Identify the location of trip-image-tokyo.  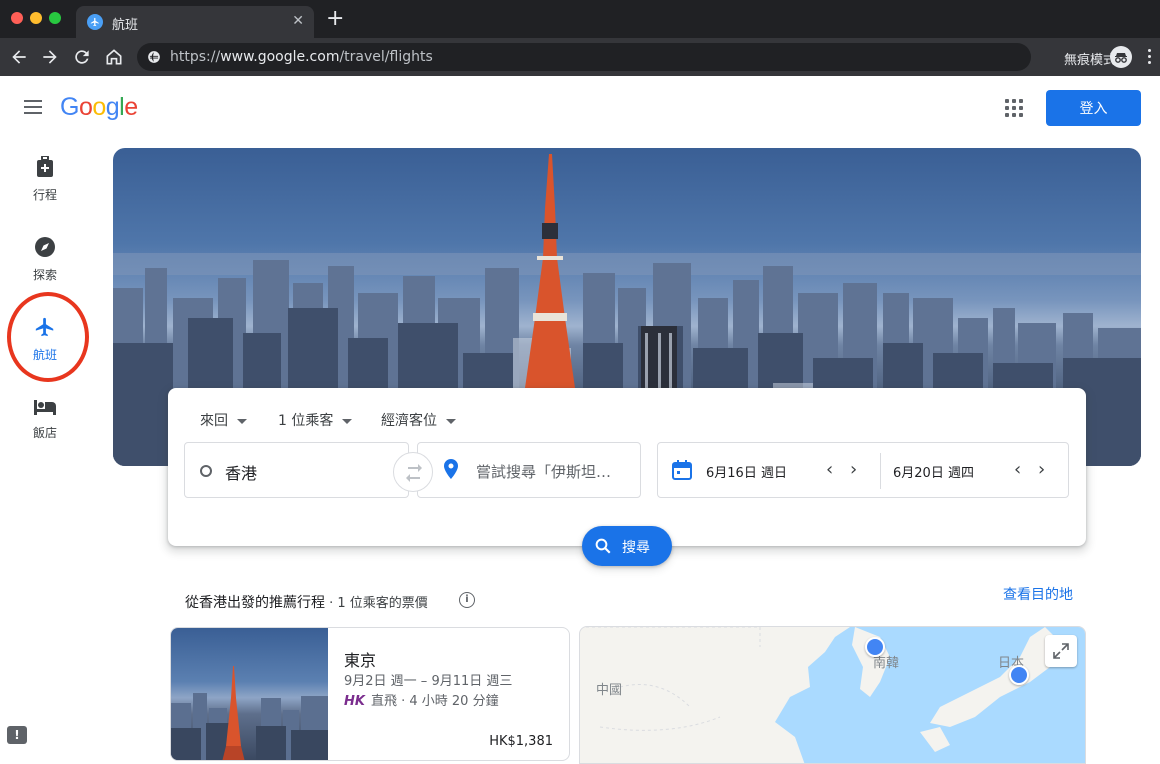
(249, 694).